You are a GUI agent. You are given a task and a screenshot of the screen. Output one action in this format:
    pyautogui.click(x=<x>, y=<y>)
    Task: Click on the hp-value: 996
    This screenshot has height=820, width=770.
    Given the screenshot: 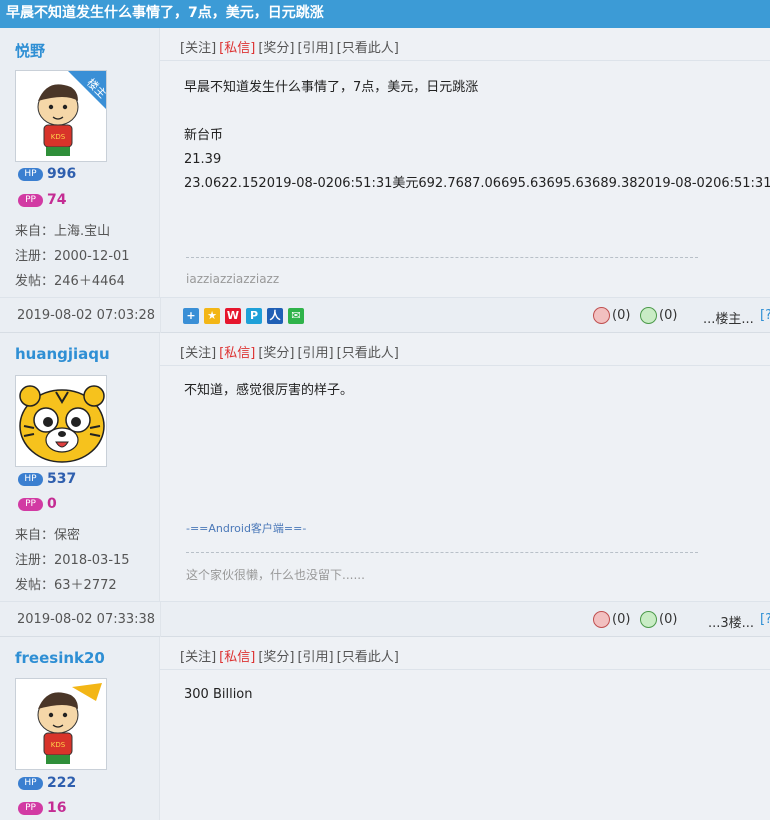 What is the action you would take?
    pyautogui.click(x=62, y=174)
    